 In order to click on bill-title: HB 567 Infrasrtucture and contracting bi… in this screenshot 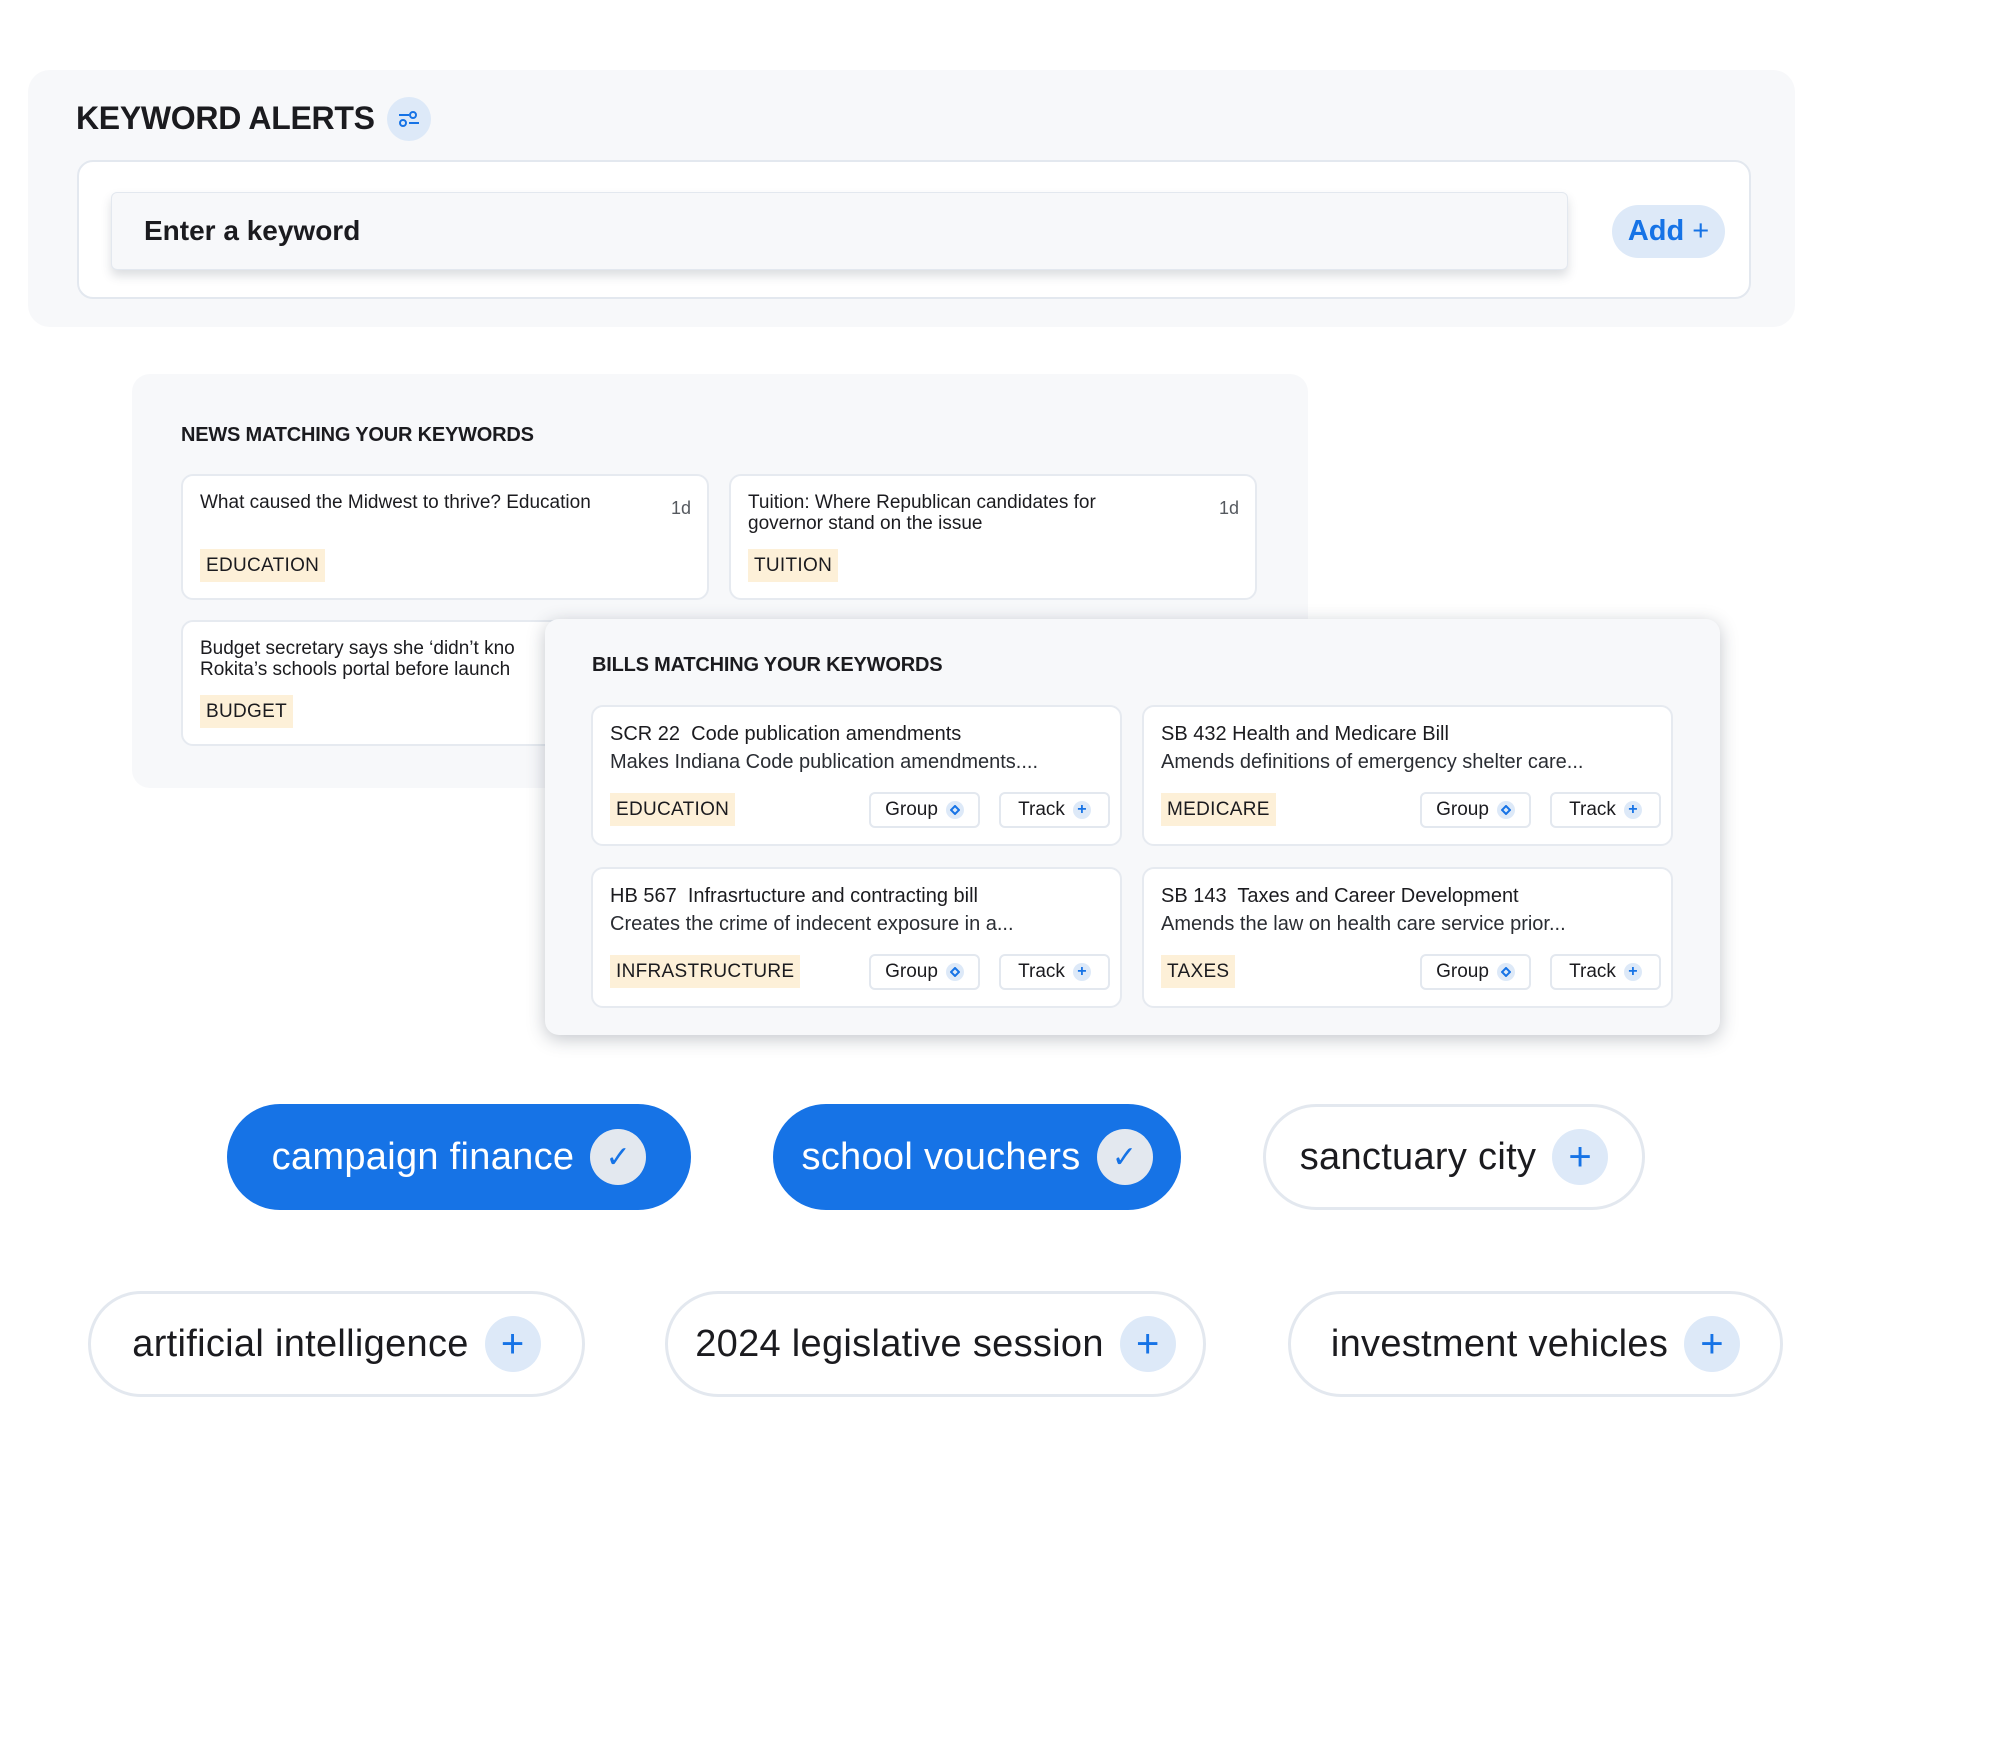, I will do `click(794, 896)`.